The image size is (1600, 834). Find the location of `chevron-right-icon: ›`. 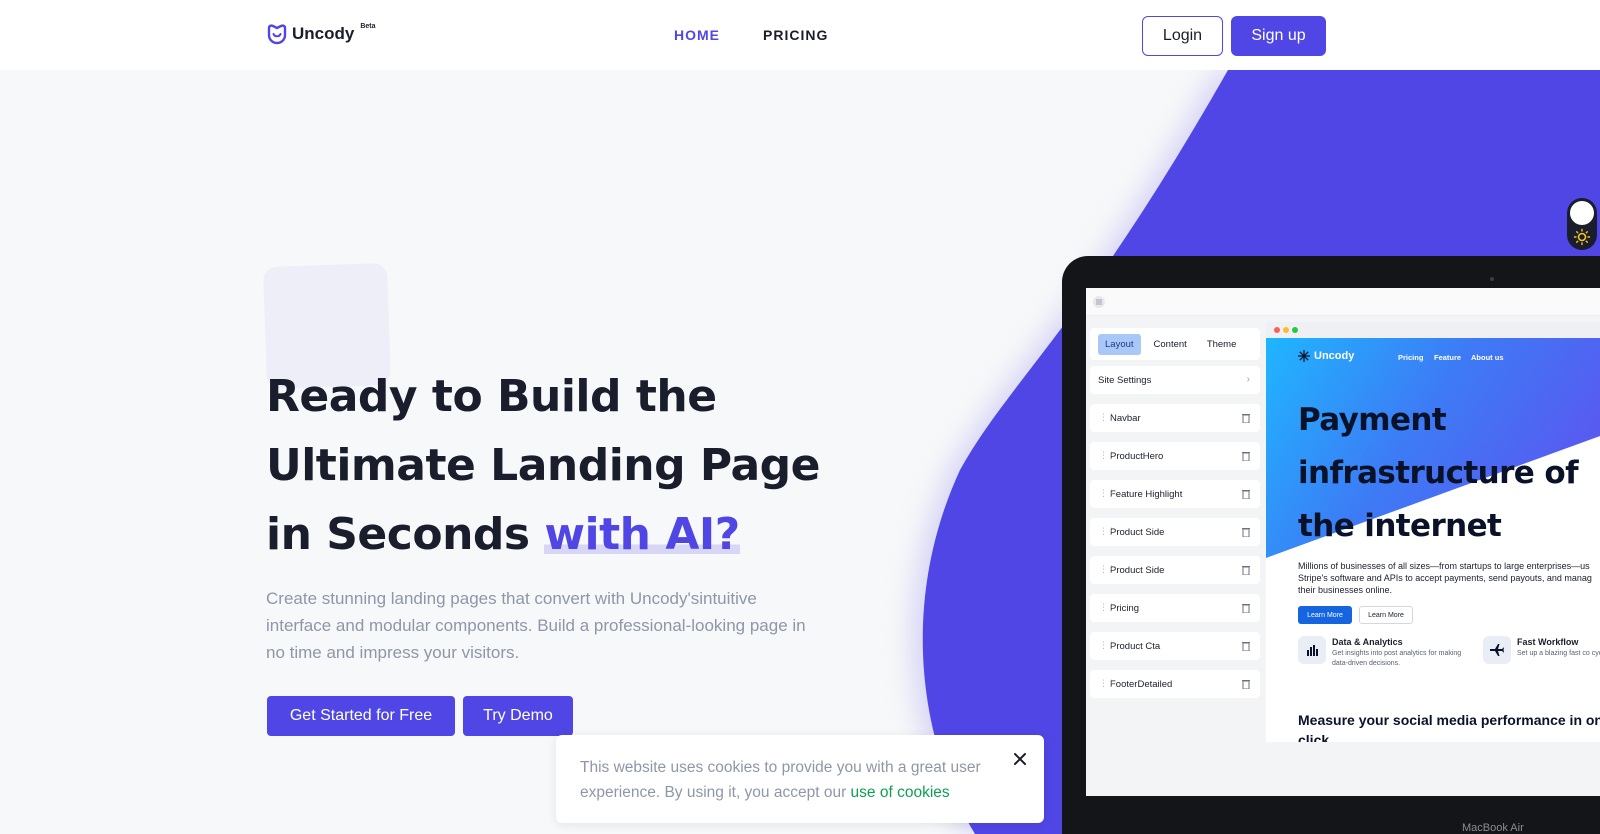

chevron-right-icon: › is located at coordinates (1248, 379).